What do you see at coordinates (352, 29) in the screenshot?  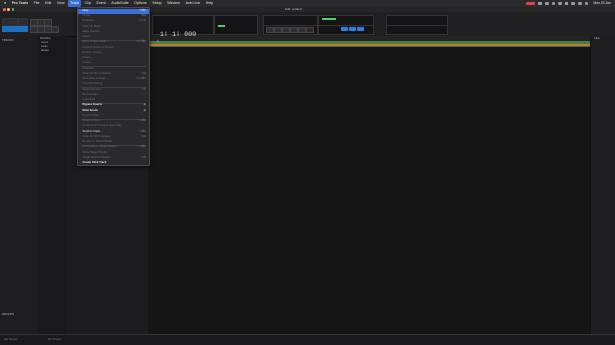 I see `metronome-button` at bounding box center [352, 29].